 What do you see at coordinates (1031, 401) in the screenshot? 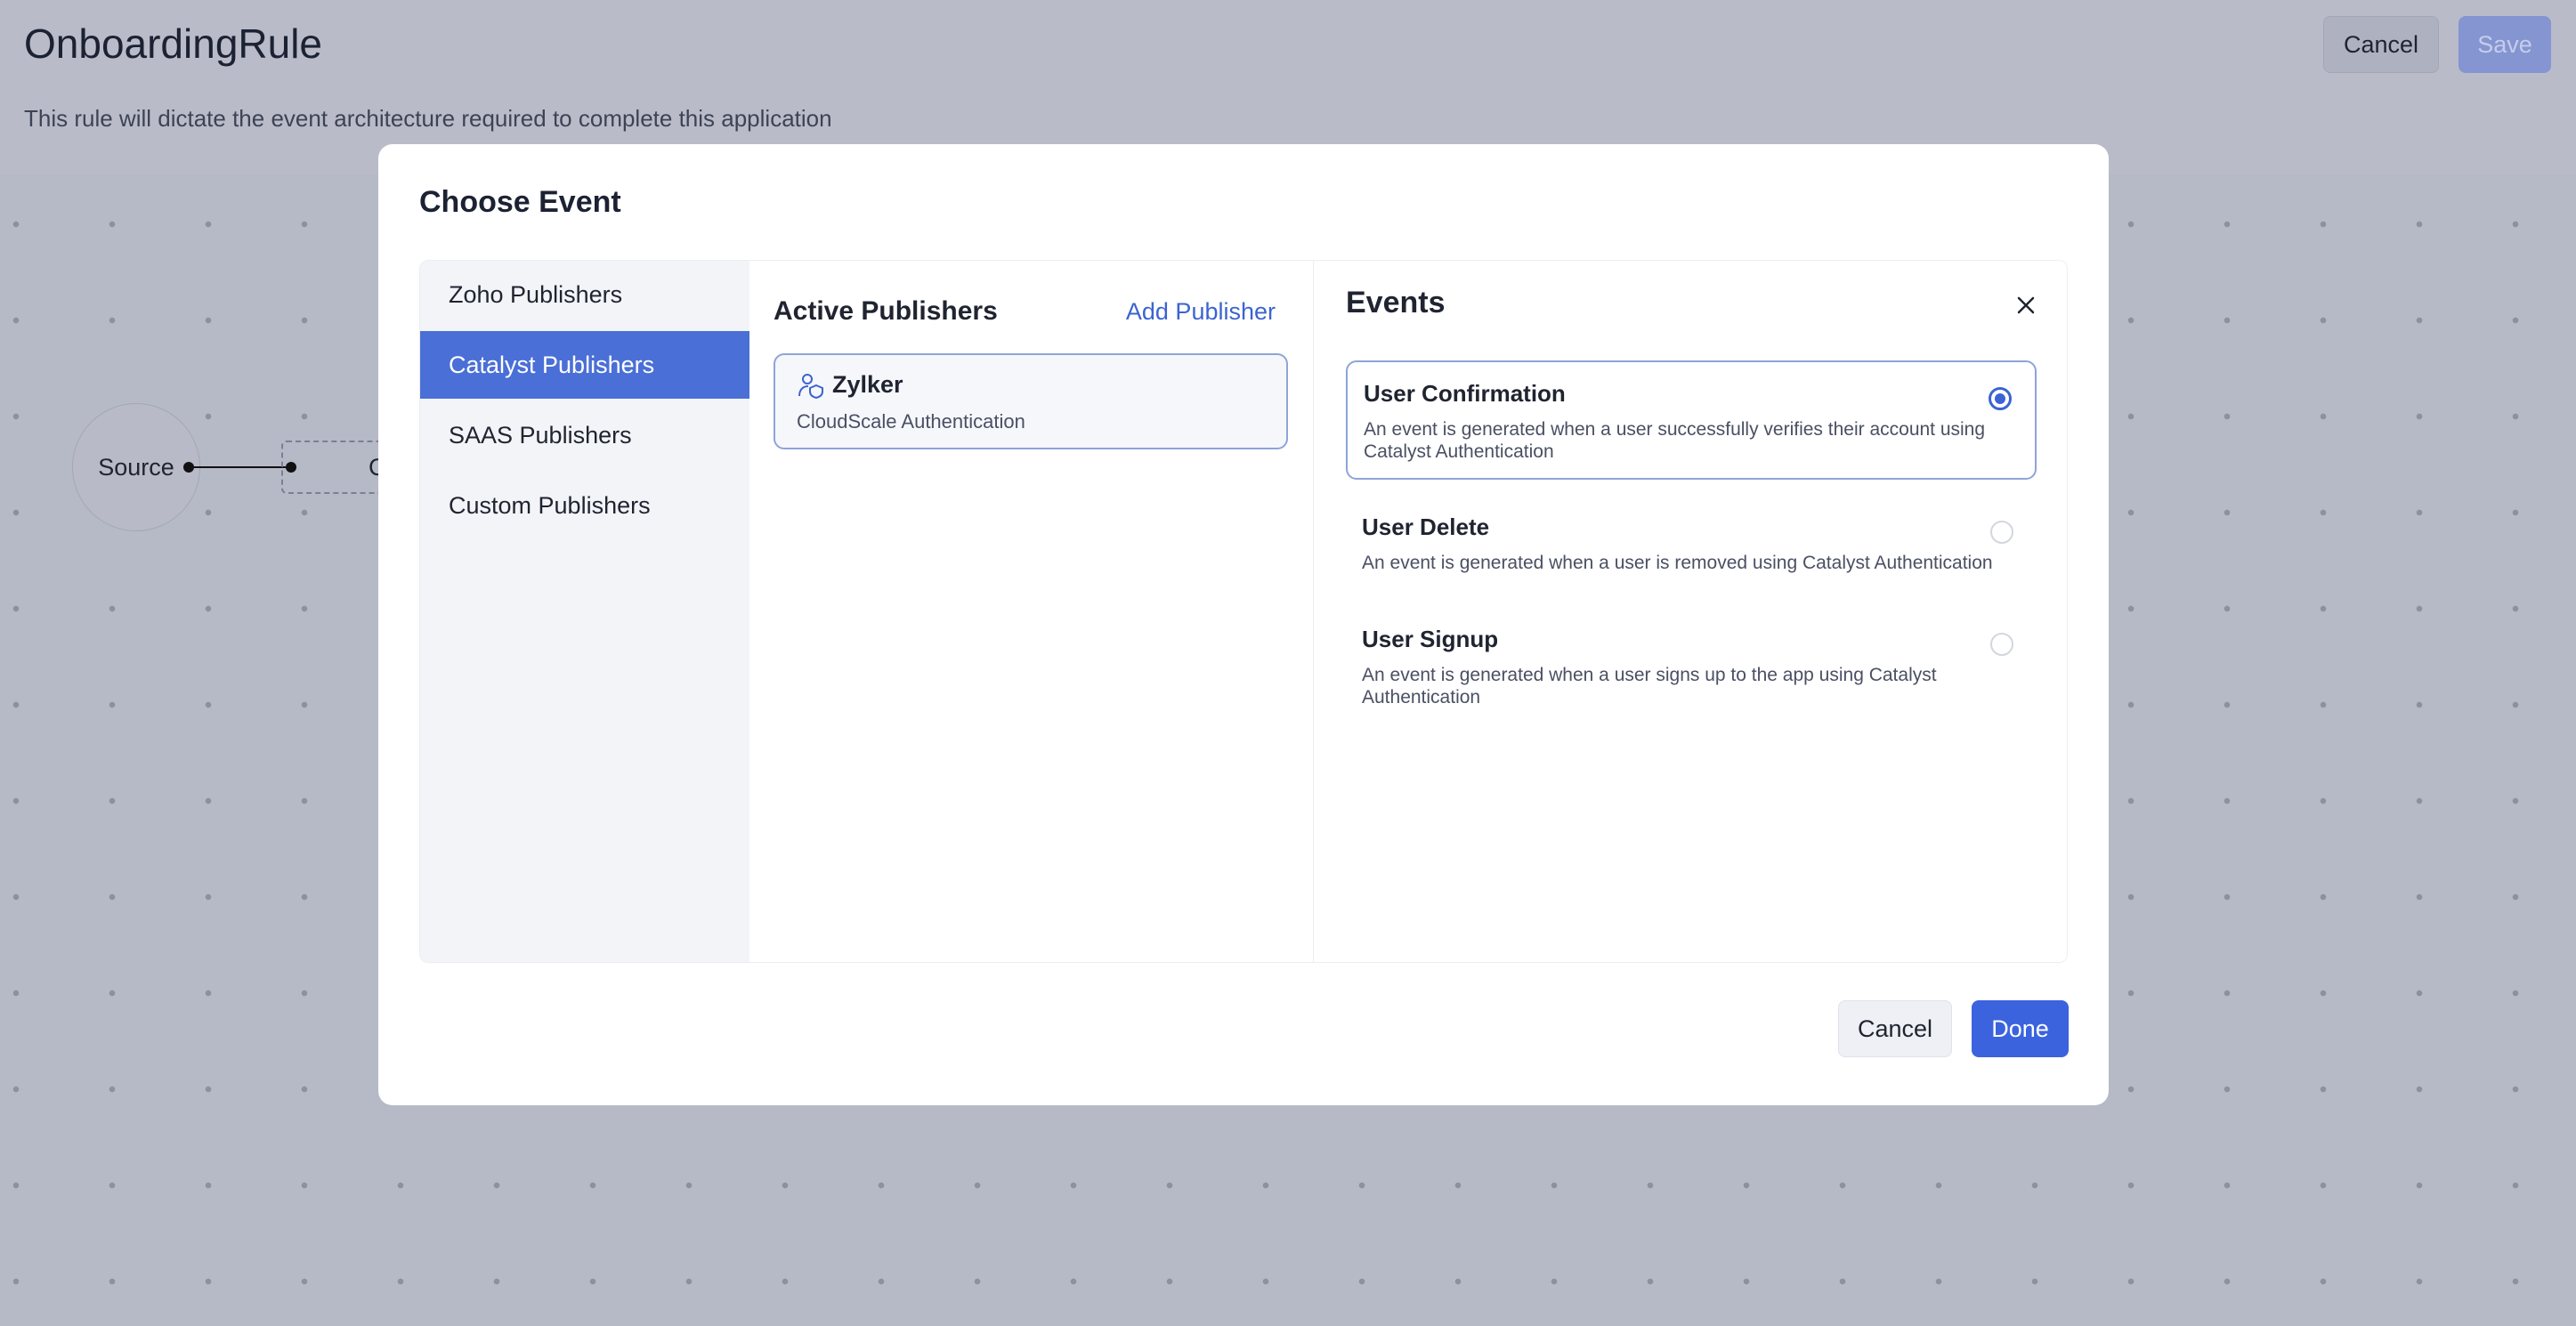
I see `publisher-card-zylker: Zylker CloudScale Authentication` at bounding box center [1031, 401].